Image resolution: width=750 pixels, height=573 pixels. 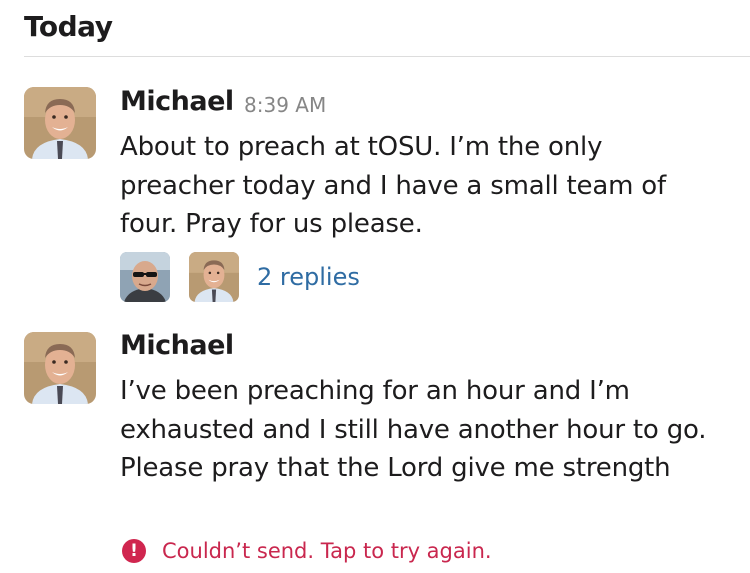 What do you see at coordinates (285, 105) in the screenshot?
I see `message-timestamp: 8:39 AM` at bounding box center [285, 105].